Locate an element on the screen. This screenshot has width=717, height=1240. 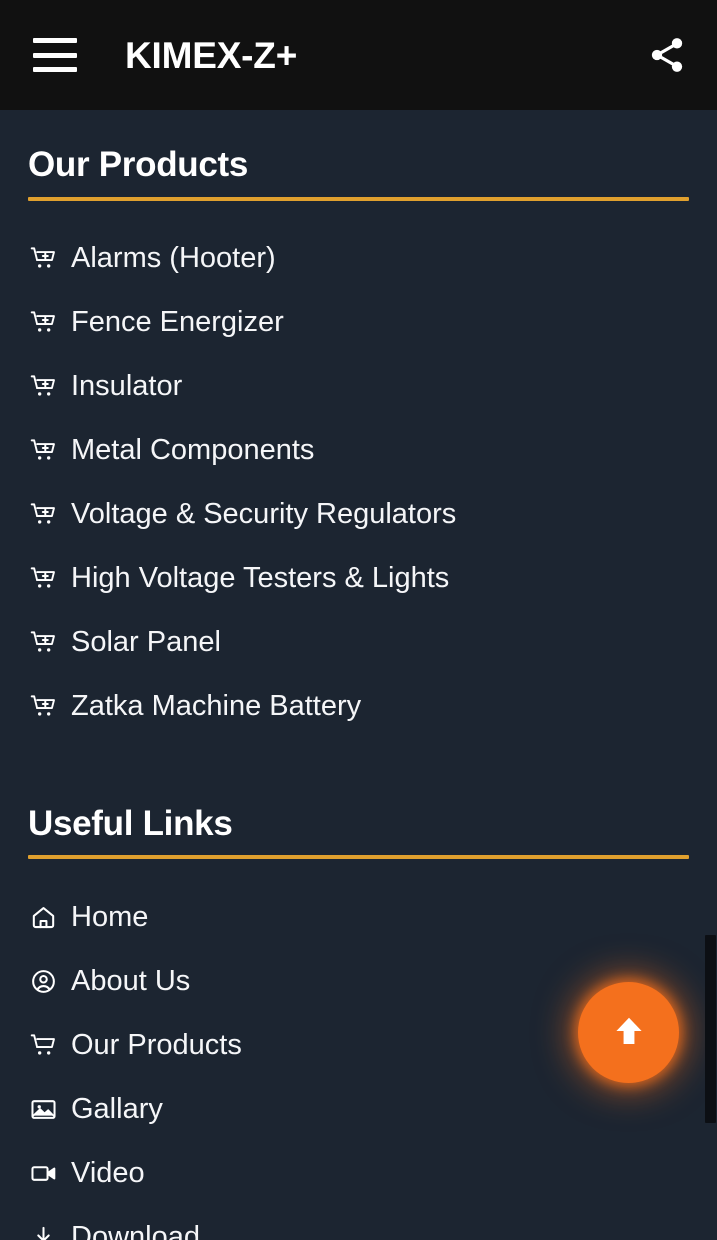
product-item-solar-panel: Solar Panel is located at coordinates (358, 643).